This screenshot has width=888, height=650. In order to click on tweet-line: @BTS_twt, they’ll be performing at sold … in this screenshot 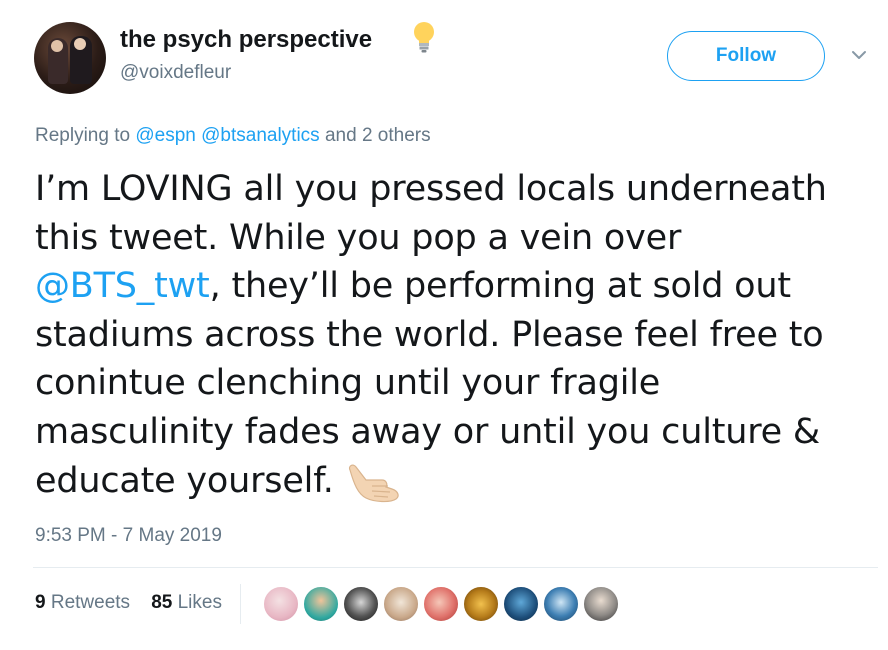, I will do `click(457, 286)`.